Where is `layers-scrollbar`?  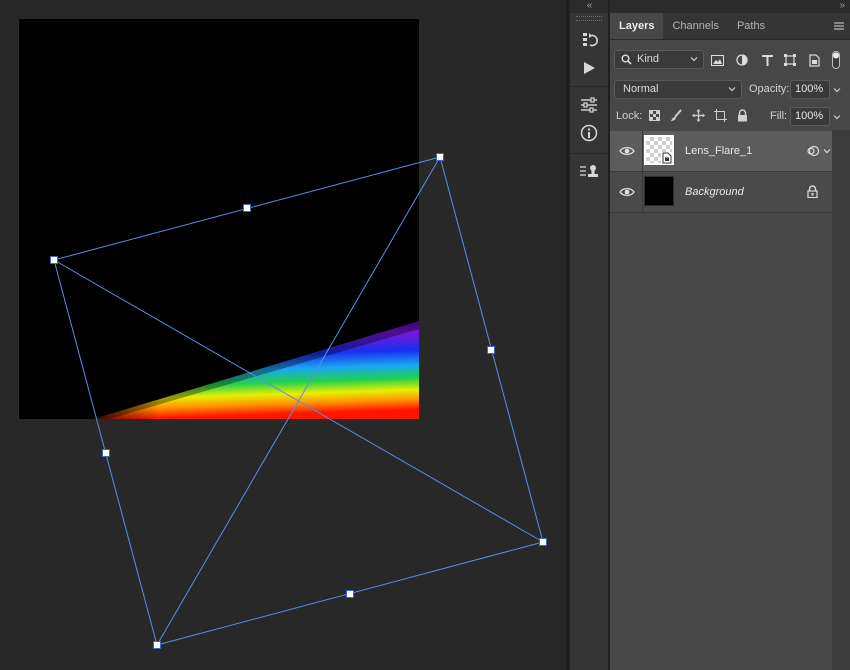
layers-scrollbar is located at coordinates (841, 400).